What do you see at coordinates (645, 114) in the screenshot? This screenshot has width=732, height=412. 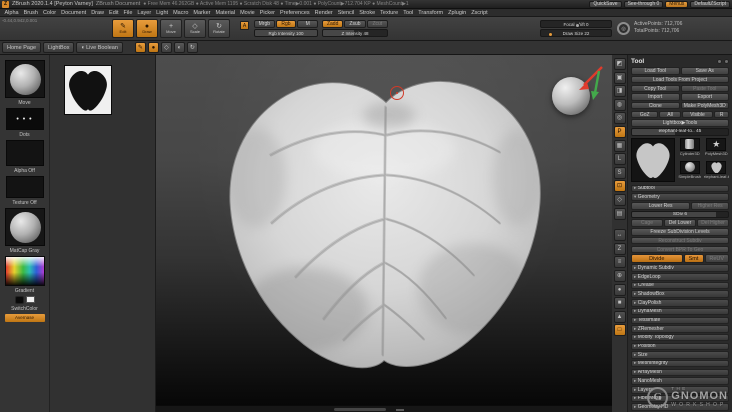 I see `goz-button: GoZ` at bounding box center [645, 114].